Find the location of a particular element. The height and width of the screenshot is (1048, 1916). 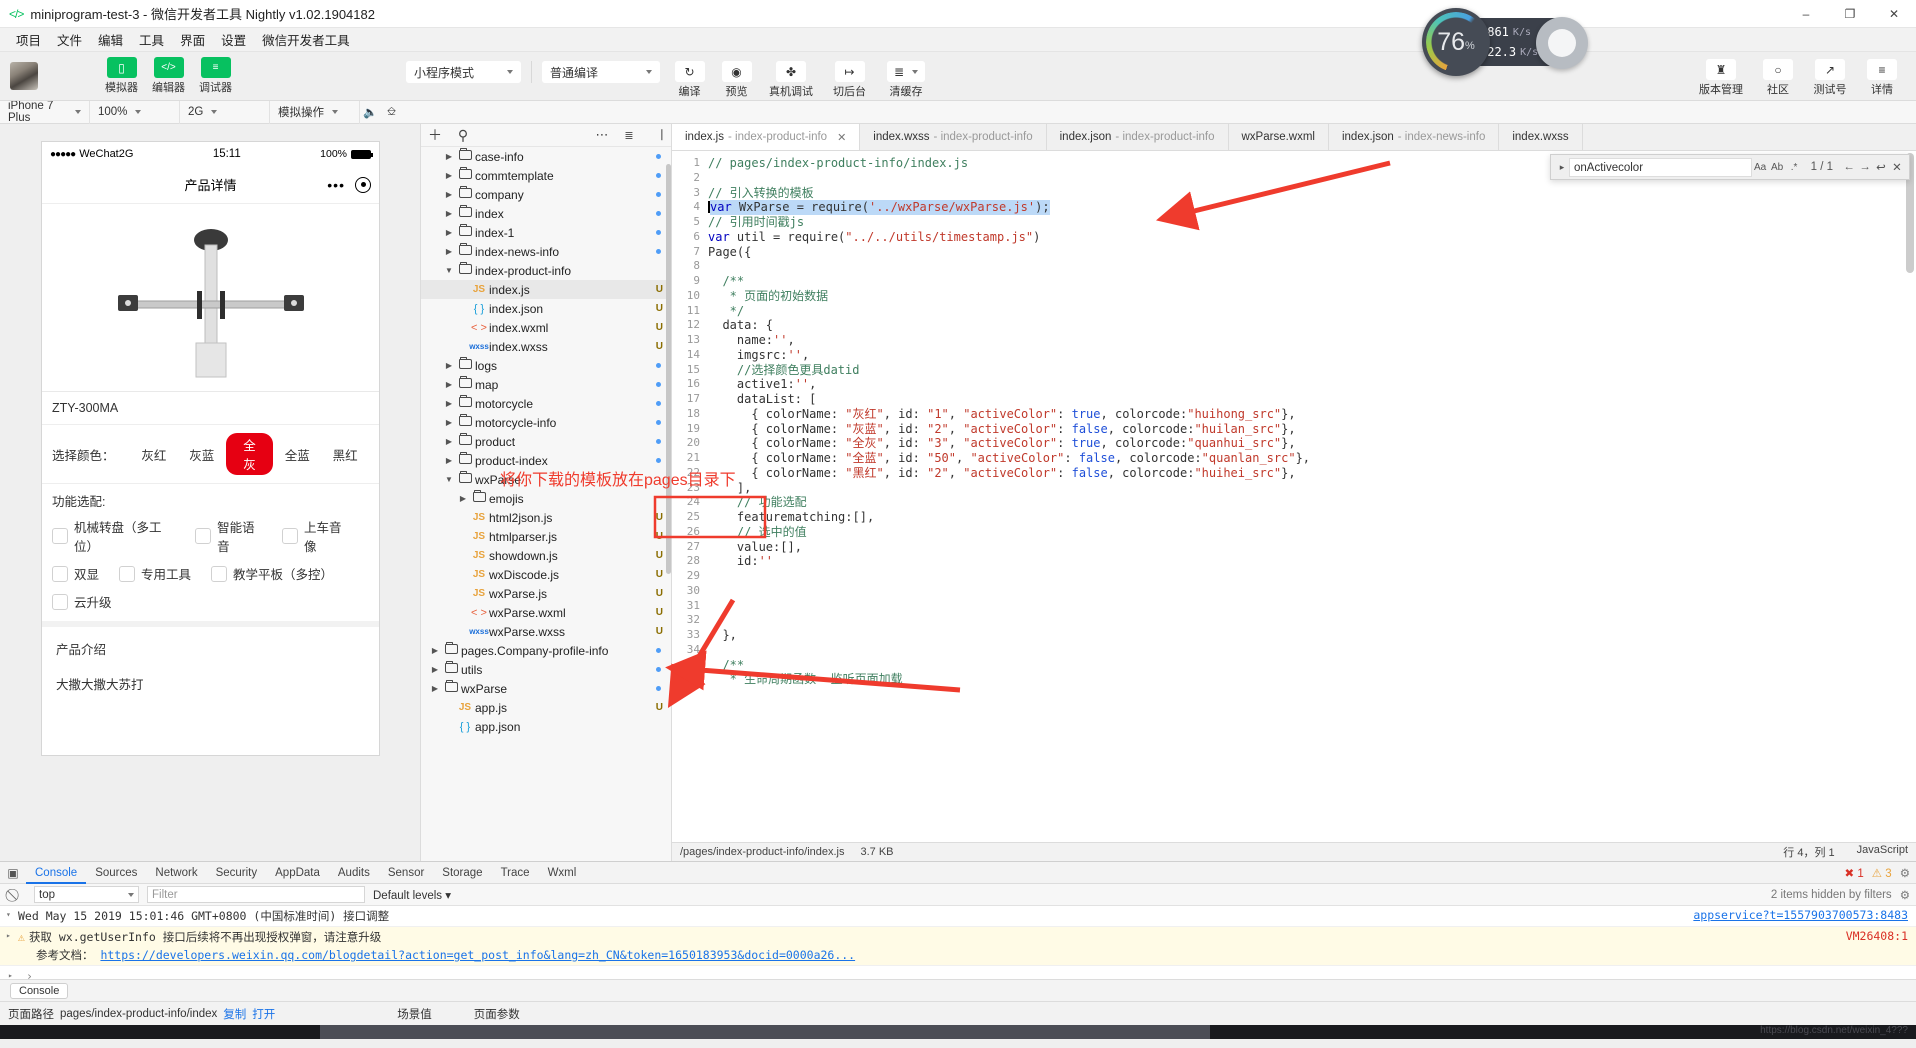

tree-item: JS app.js U is located at coordinates (546, 707).